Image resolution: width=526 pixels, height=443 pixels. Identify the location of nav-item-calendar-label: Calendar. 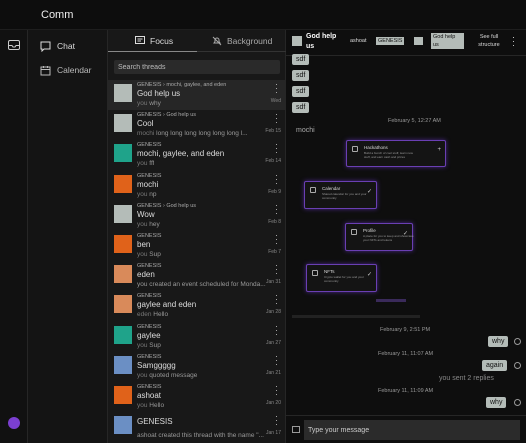
(74, 70).